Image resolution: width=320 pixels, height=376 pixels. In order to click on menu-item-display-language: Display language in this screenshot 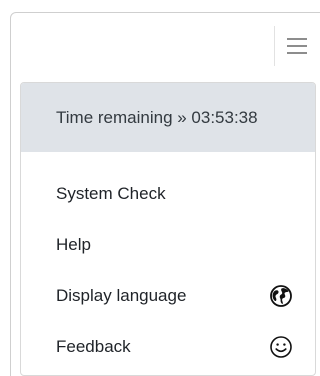, I will do `click(168, 295)`.